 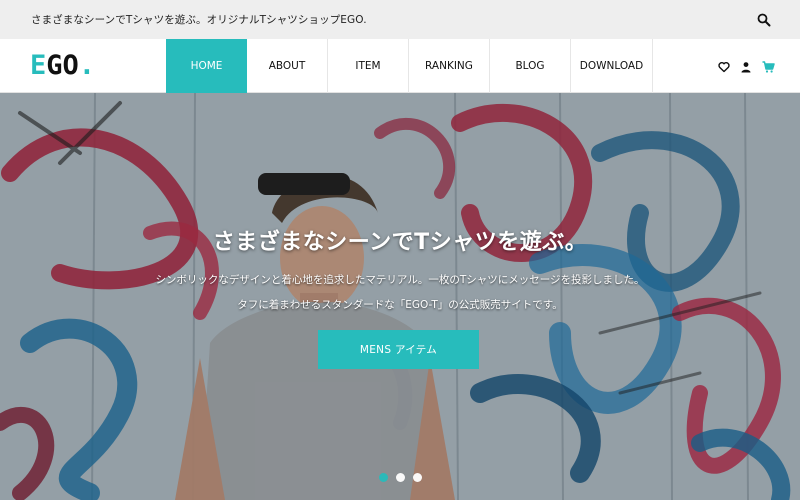 I want to click on user-icon, so click(x=746, y=65).